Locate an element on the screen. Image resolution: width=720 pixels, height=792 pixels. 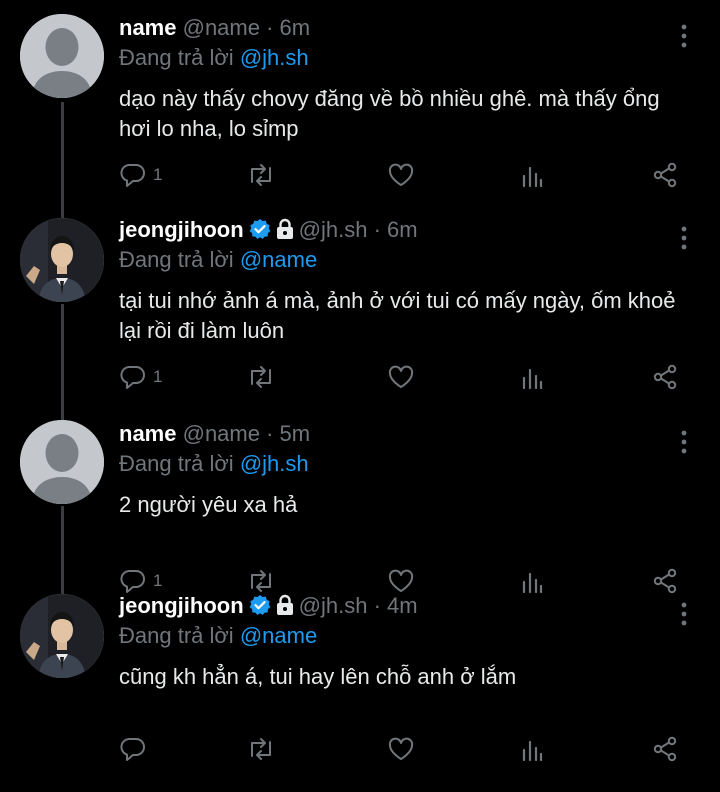
tweet-header: name @name · 5m is located at coordinates (214, 434).